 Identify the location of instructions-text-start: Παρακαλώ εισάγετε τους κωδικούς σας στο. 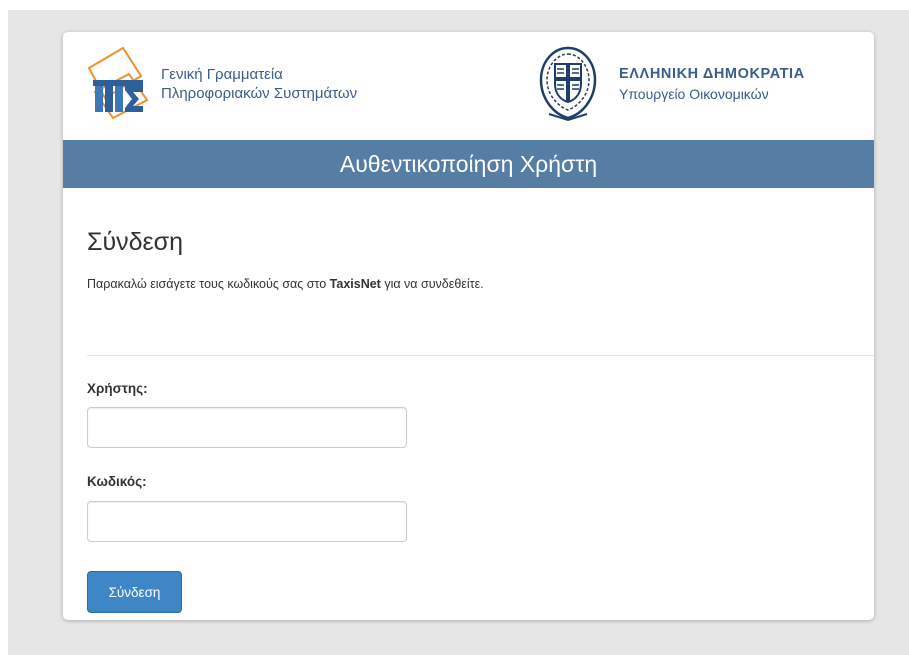
(208, 284).